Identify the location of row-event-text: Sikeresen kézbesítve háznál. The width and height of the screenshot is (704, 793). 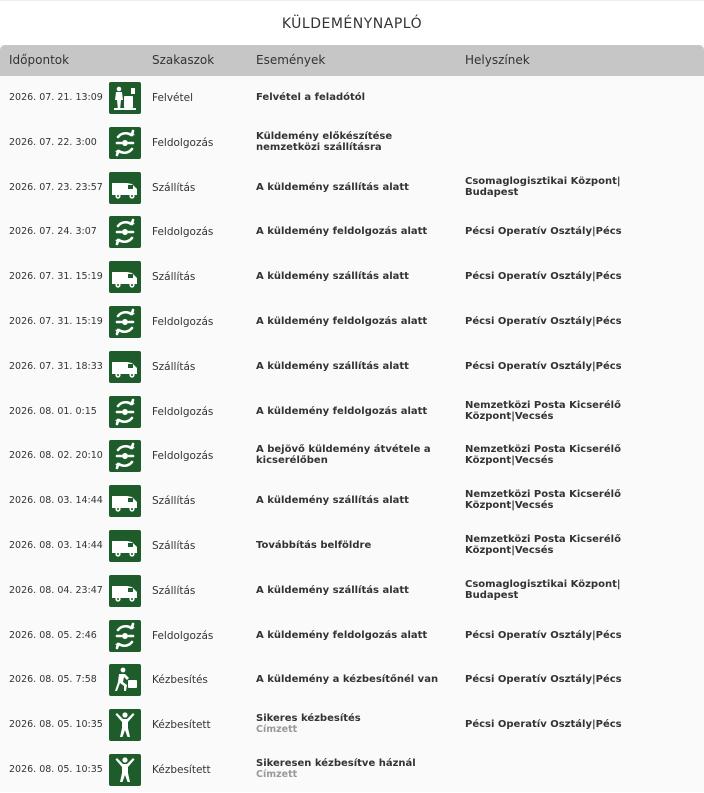
(336, 763).